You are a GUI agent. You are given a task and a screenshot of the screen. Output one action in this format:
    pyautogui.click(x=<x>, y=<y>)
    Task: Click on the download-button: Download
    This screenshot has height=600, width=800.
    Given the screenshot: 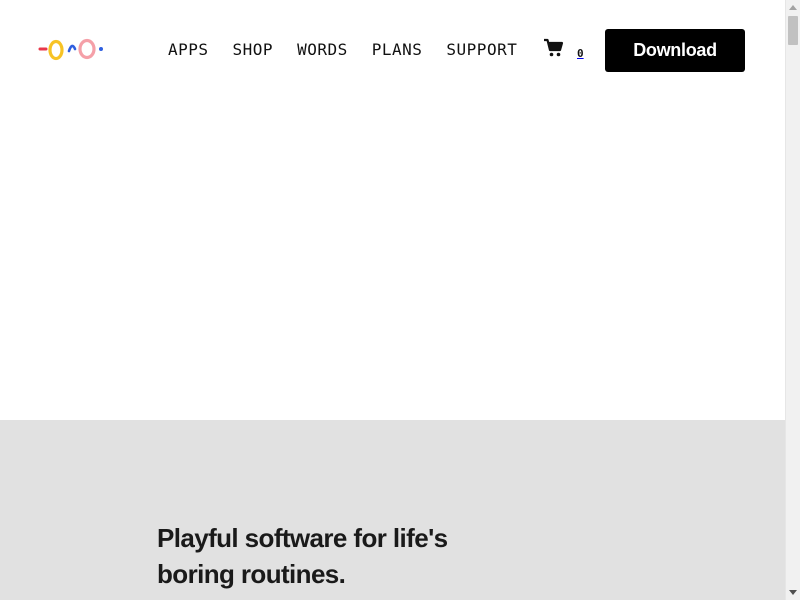 What is the action you would take?
    pyautogui.click(x=675, y=50)
    